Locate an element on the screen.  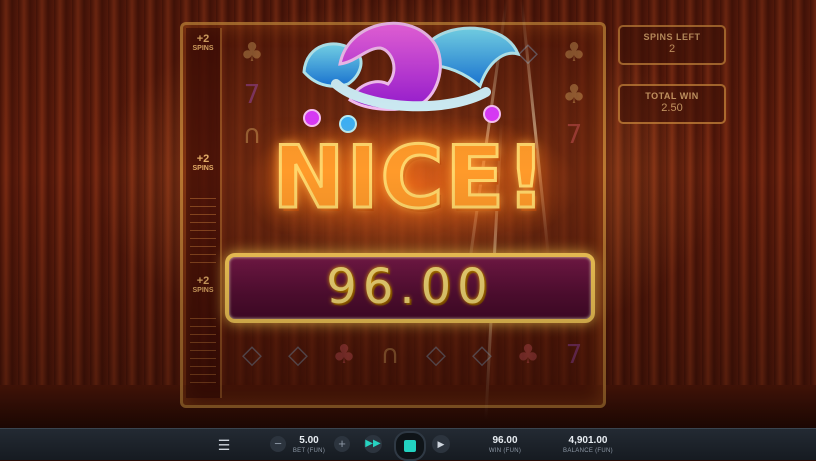
turbo-button: ▶▶ is located at coordinates (373, 444).